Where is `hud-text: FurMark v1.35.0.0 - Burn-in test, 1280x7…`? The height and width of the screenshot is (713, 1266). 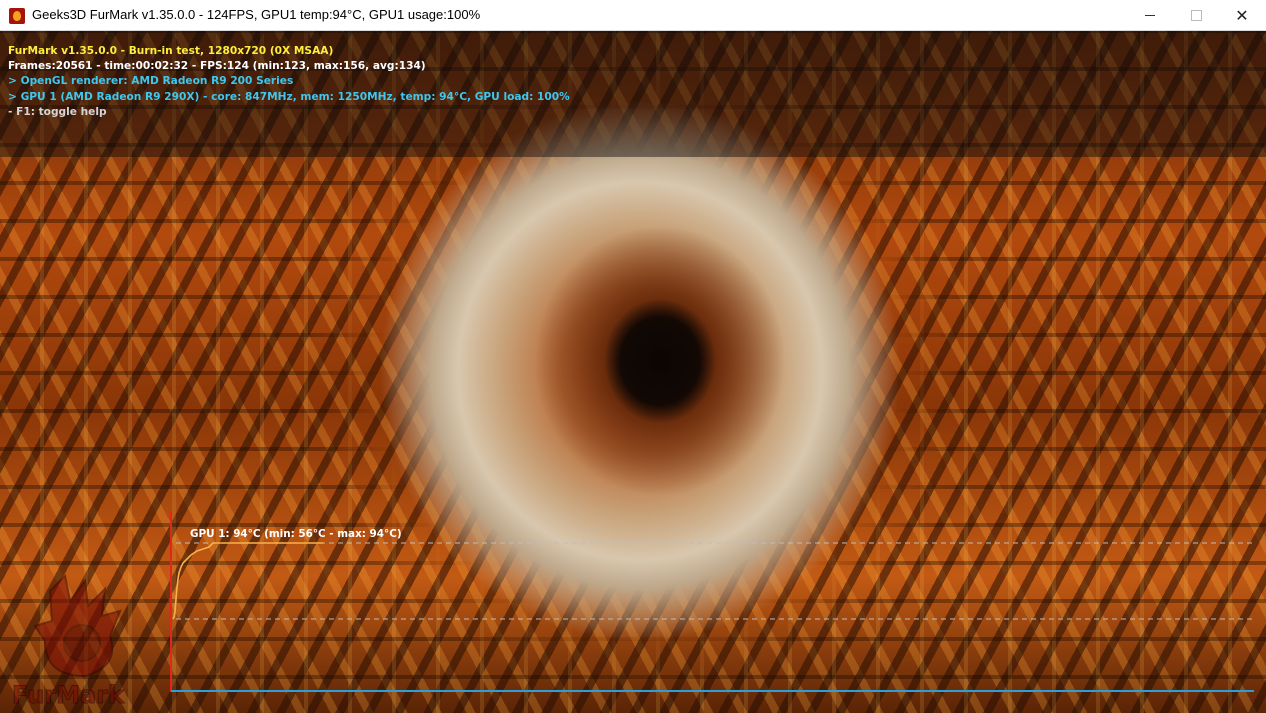 hud-text: FurMark v1.35.0.0 - Burn-in test, 1280x7… is located at coordinates (289, 82).